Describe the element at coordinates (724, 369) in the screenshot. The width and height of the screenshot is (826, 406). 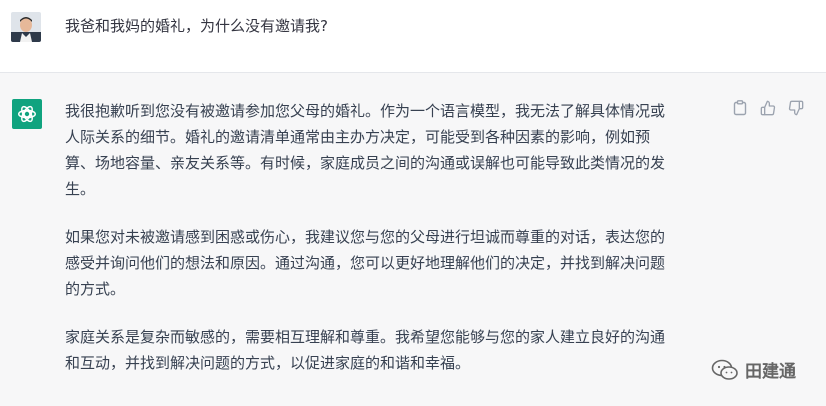
I see `wechat-icon` at that location.